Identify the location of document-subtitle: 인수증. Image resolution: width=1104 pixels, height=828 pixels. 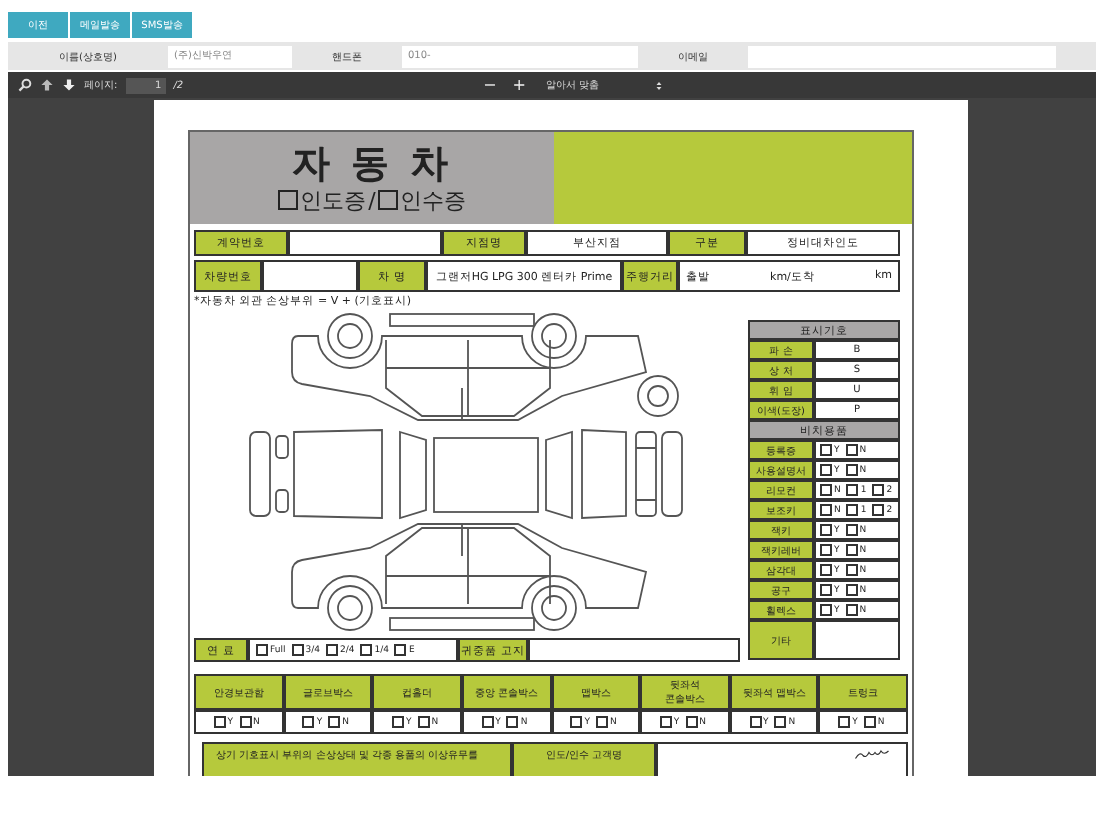
(432, 200).